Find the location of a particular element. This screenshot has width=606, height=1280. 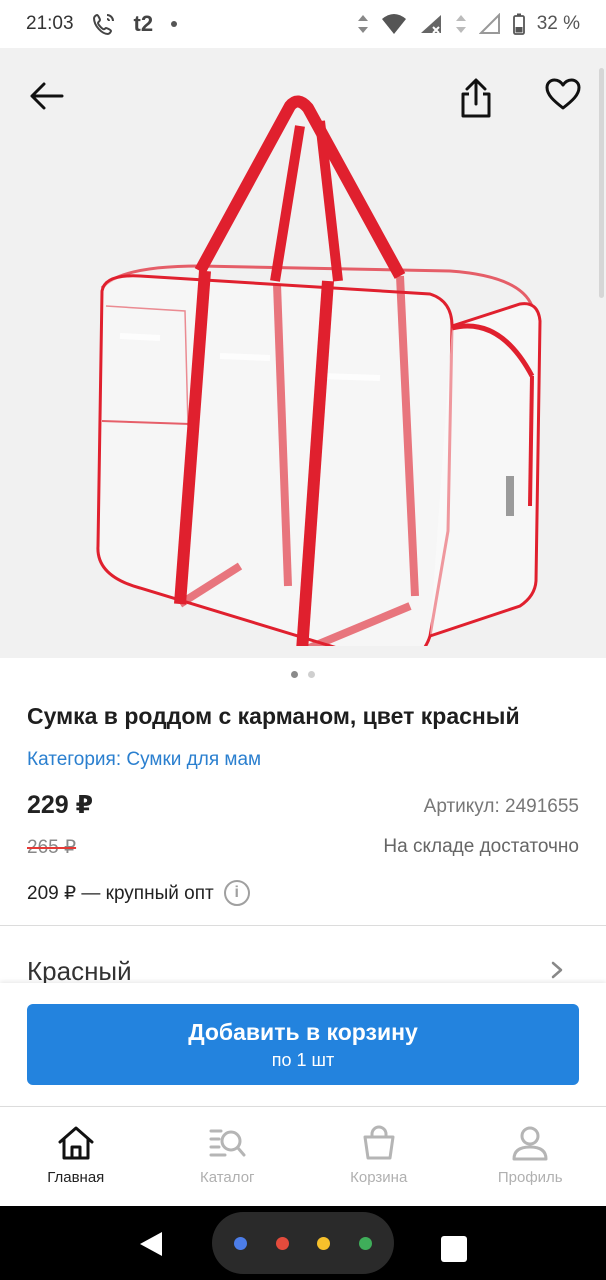

system-navigation-bar is located at coordinates (303, 1243).